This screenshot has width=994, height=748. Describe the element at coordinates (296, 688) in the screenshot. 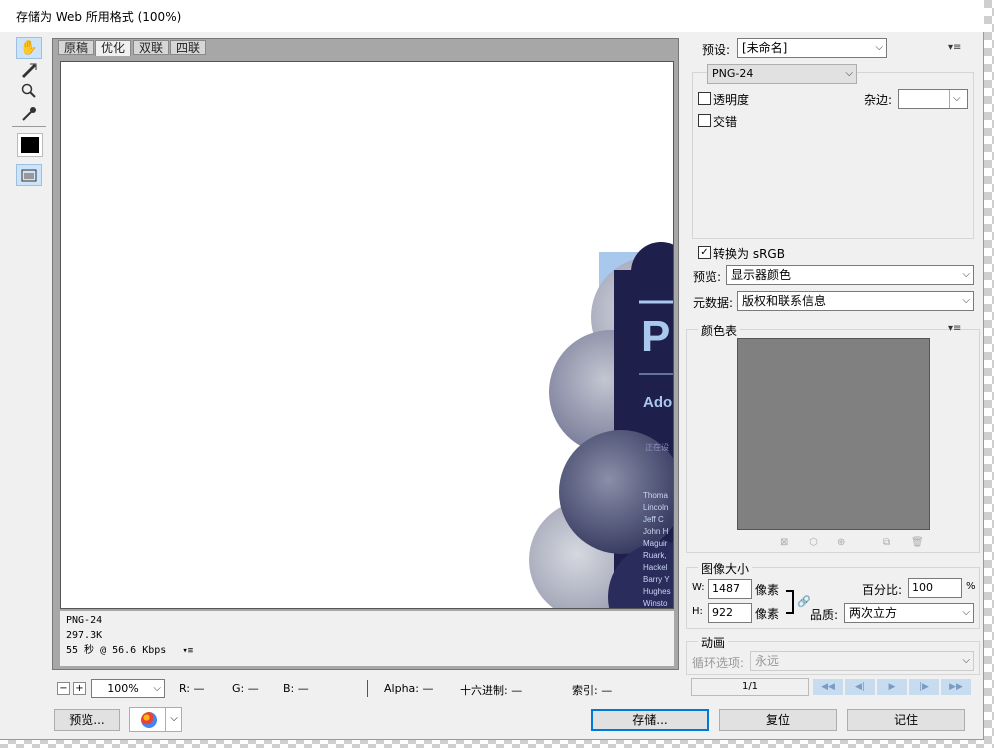

I see `blue-readout: B: —` at that location.